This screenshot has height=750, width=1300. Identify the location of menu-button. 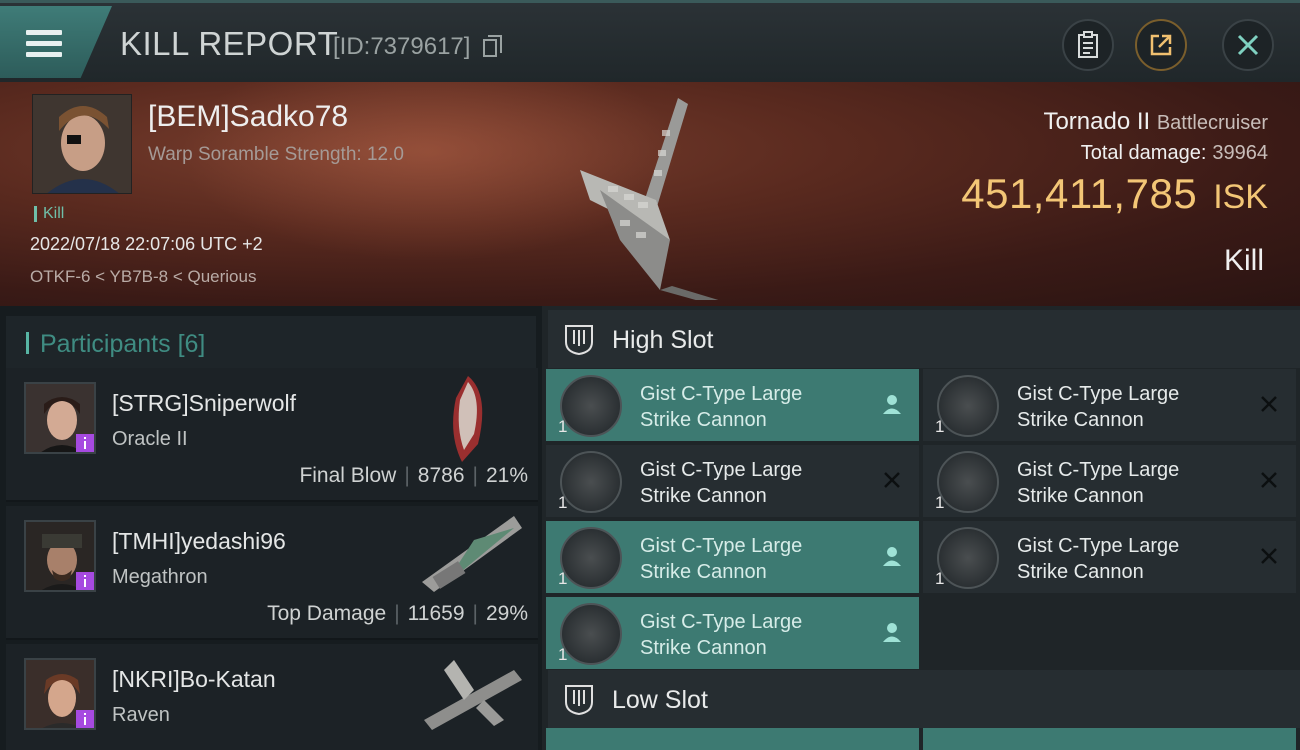
(56, 42).